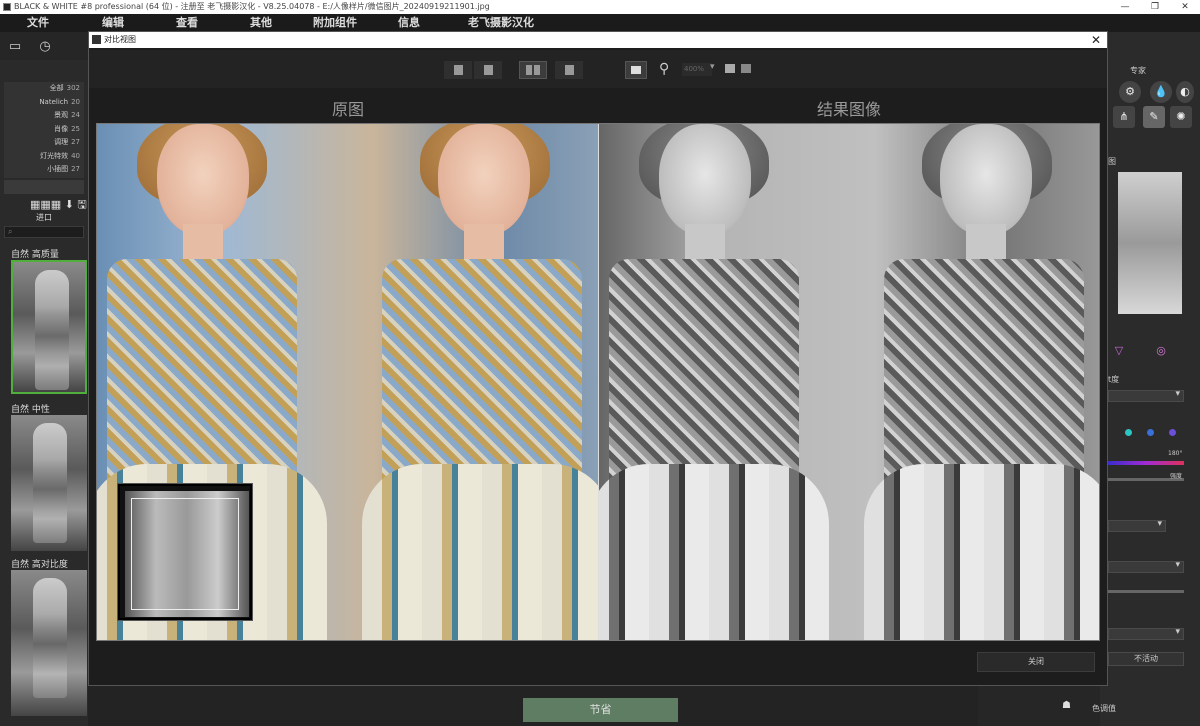  Describe the element at coordinates (1176, 476) in the screenshot. I see `strength-label: 强度` at that location.